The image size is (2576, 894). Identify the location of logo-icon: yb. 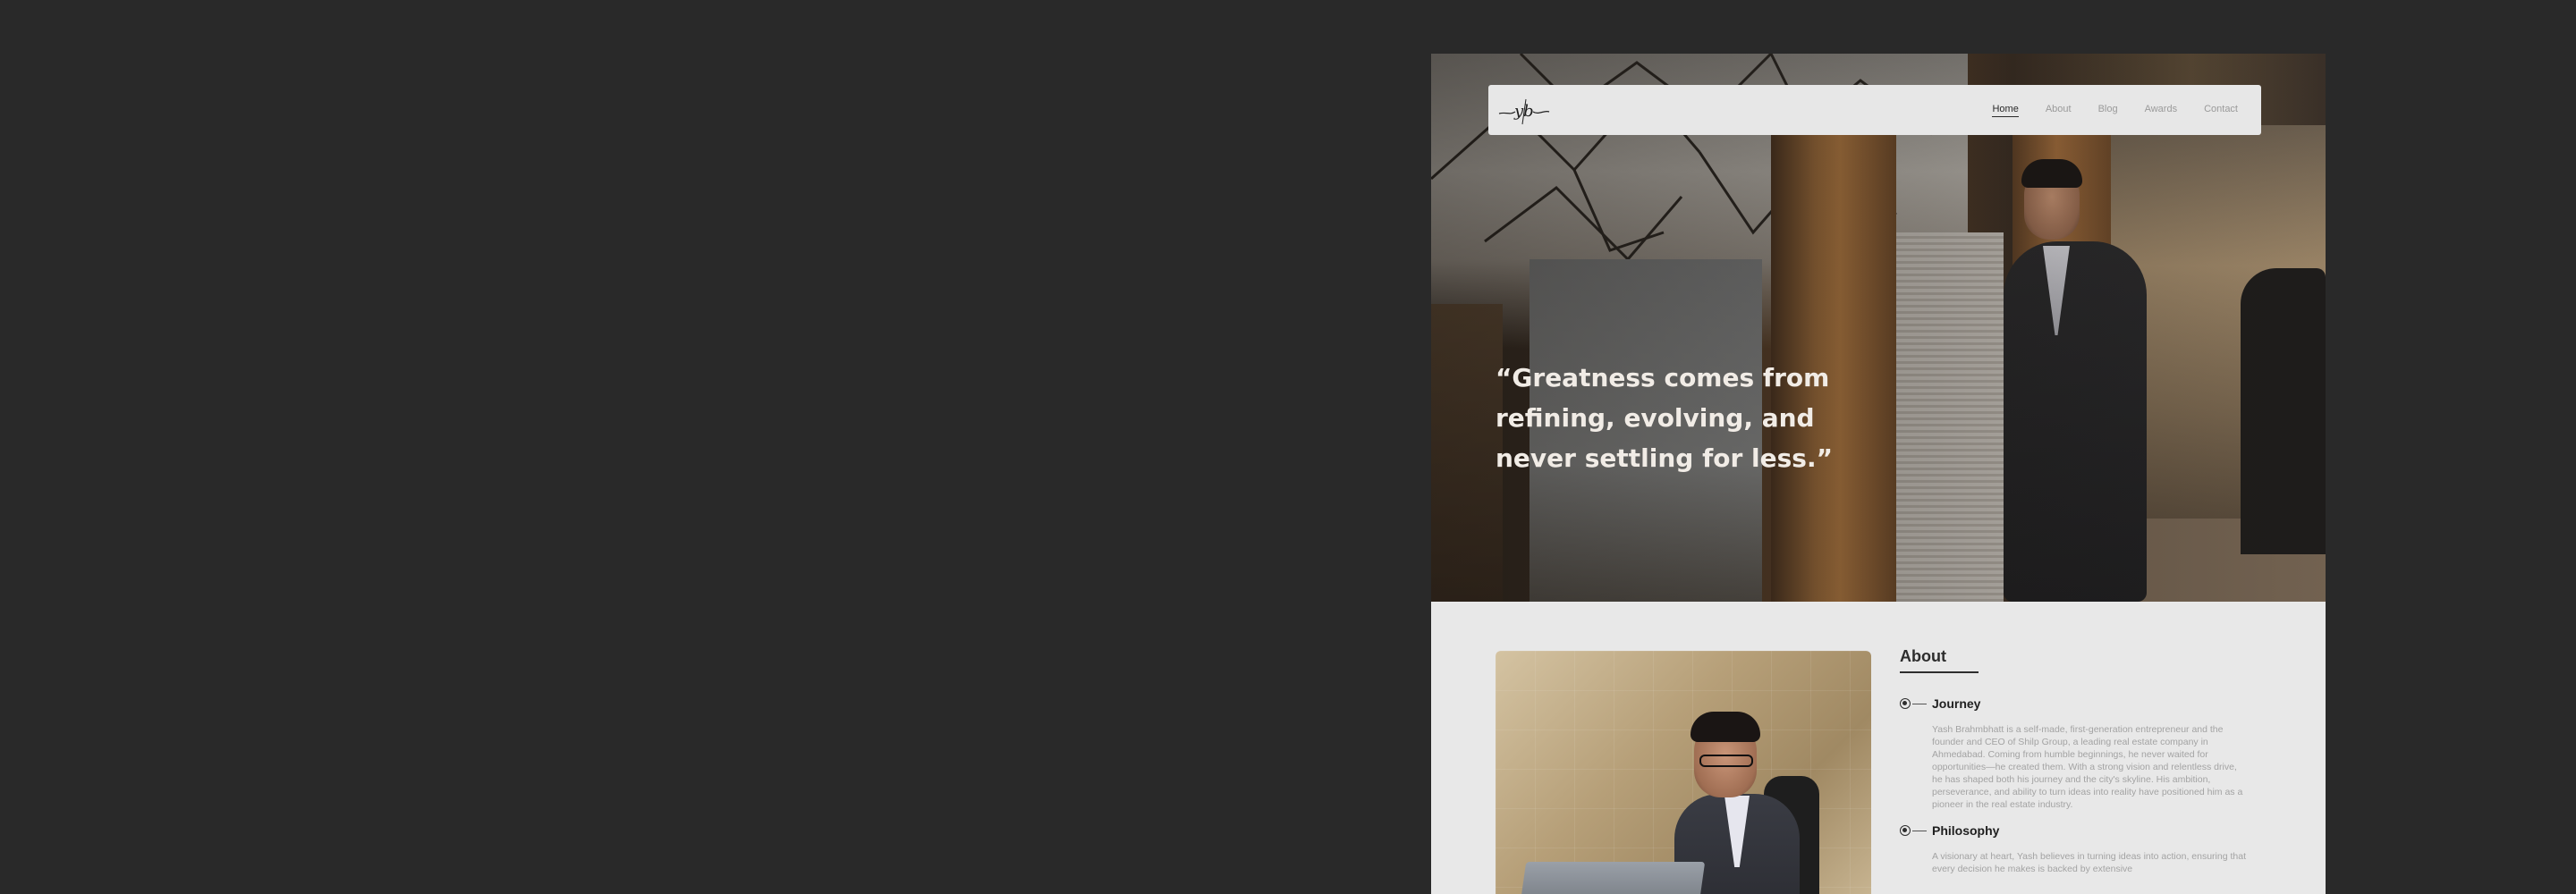
(1524, 111).